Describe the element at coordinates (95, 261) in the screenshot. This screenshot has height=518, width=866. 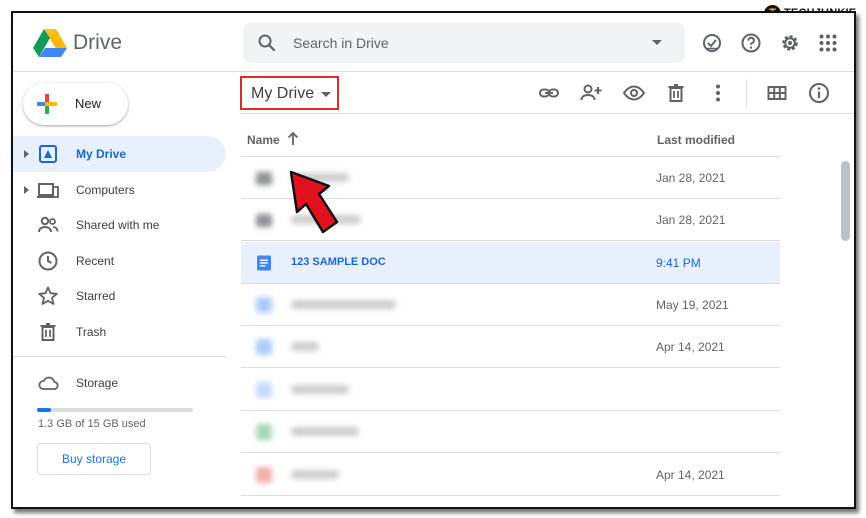
I see `sidebar-item-label: Recent` at that location.